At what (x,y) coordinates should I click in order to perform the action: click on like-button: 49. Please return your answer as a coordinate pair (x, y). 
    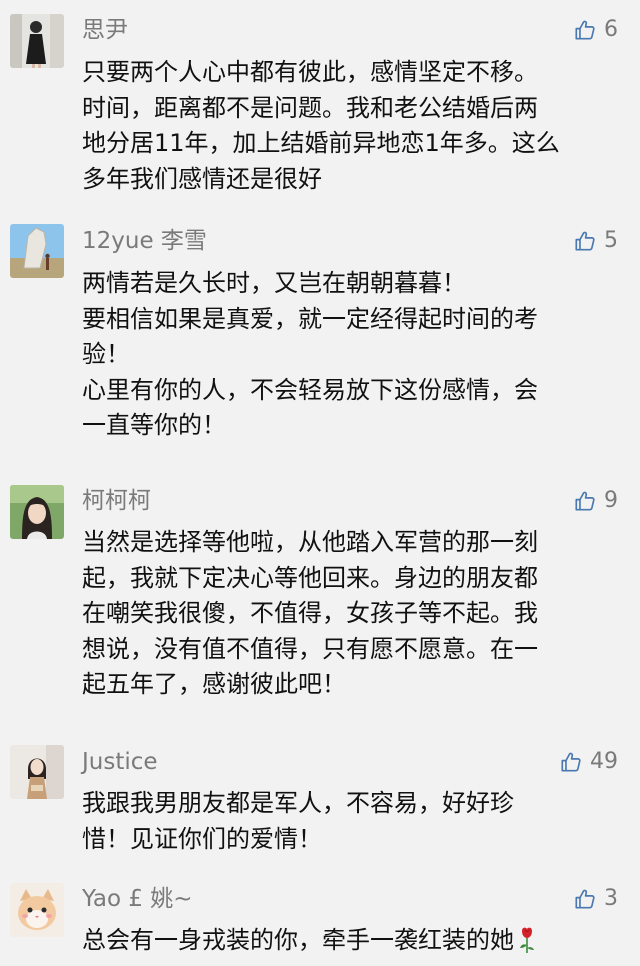
    Looking at the image, I should click on (589, 762).